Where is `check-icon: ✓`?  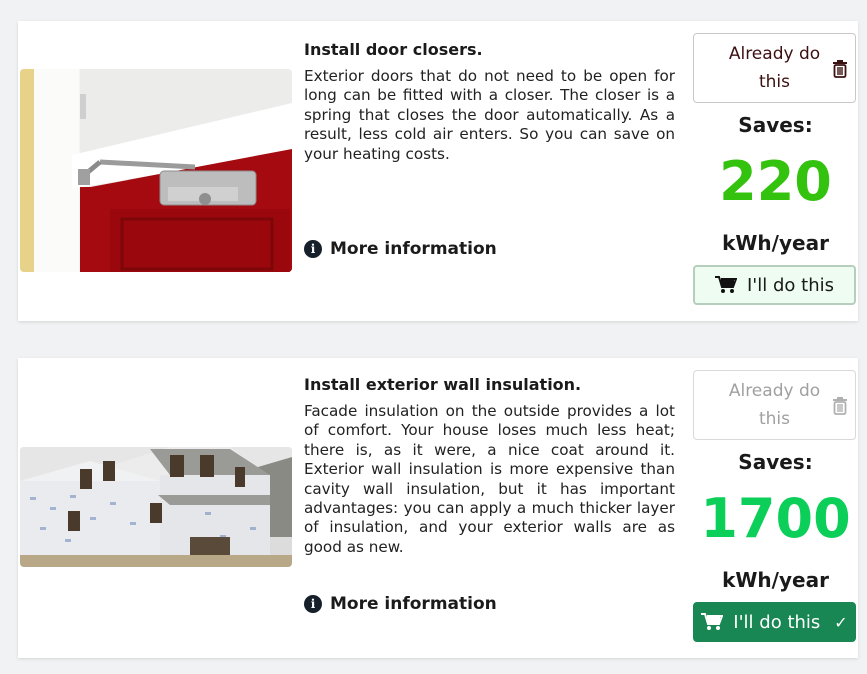 check-icon: ✓ is located at coordinates (841, 622).